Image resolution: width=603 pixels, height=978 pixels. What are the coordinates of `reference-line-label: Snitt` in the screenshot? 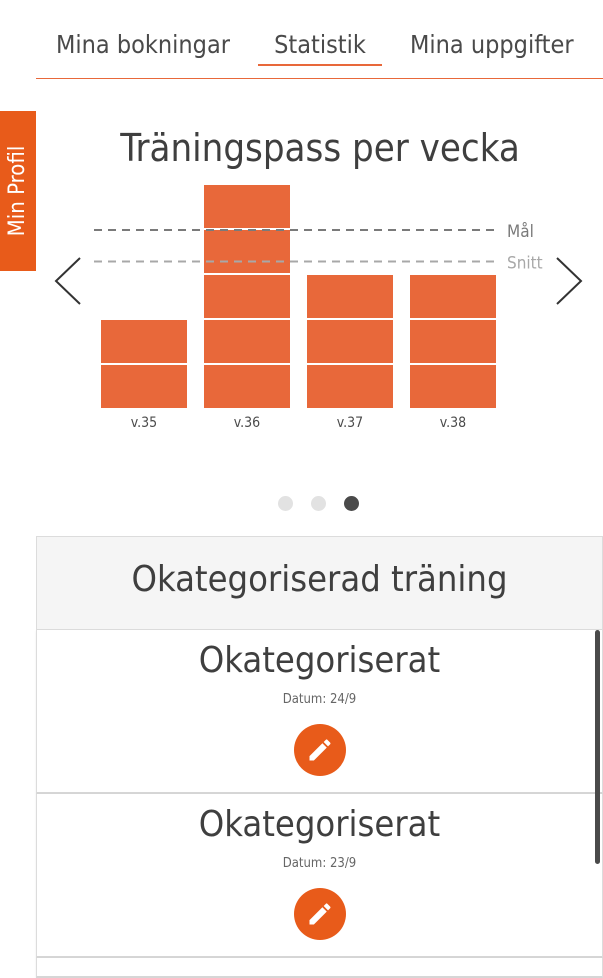 It's located at (525, 264).